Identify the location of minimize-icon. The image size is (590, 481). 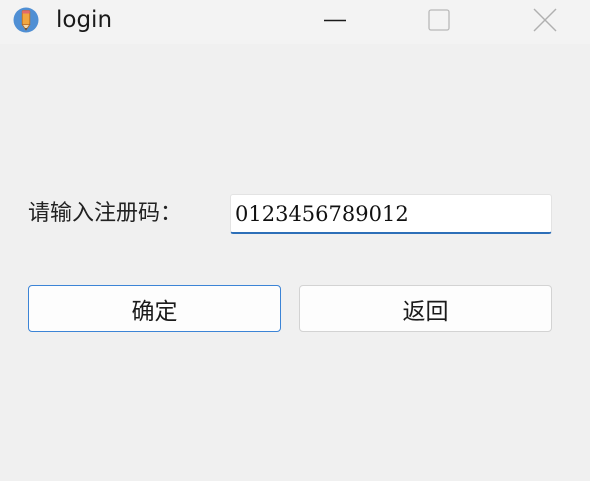
(335, 20).